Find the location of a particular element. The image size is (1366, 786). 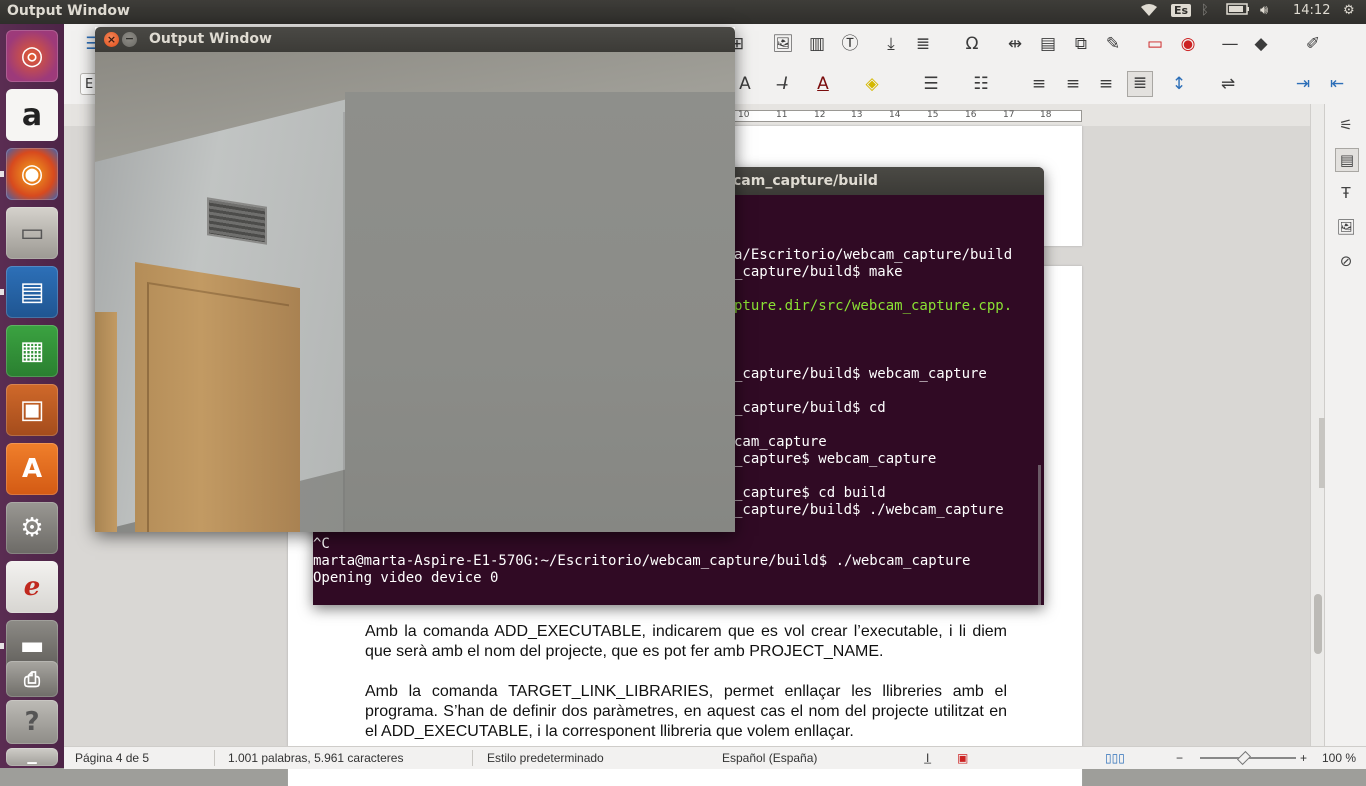

keyboard-layout-badge: Es is located at coordinates (1181, 10).